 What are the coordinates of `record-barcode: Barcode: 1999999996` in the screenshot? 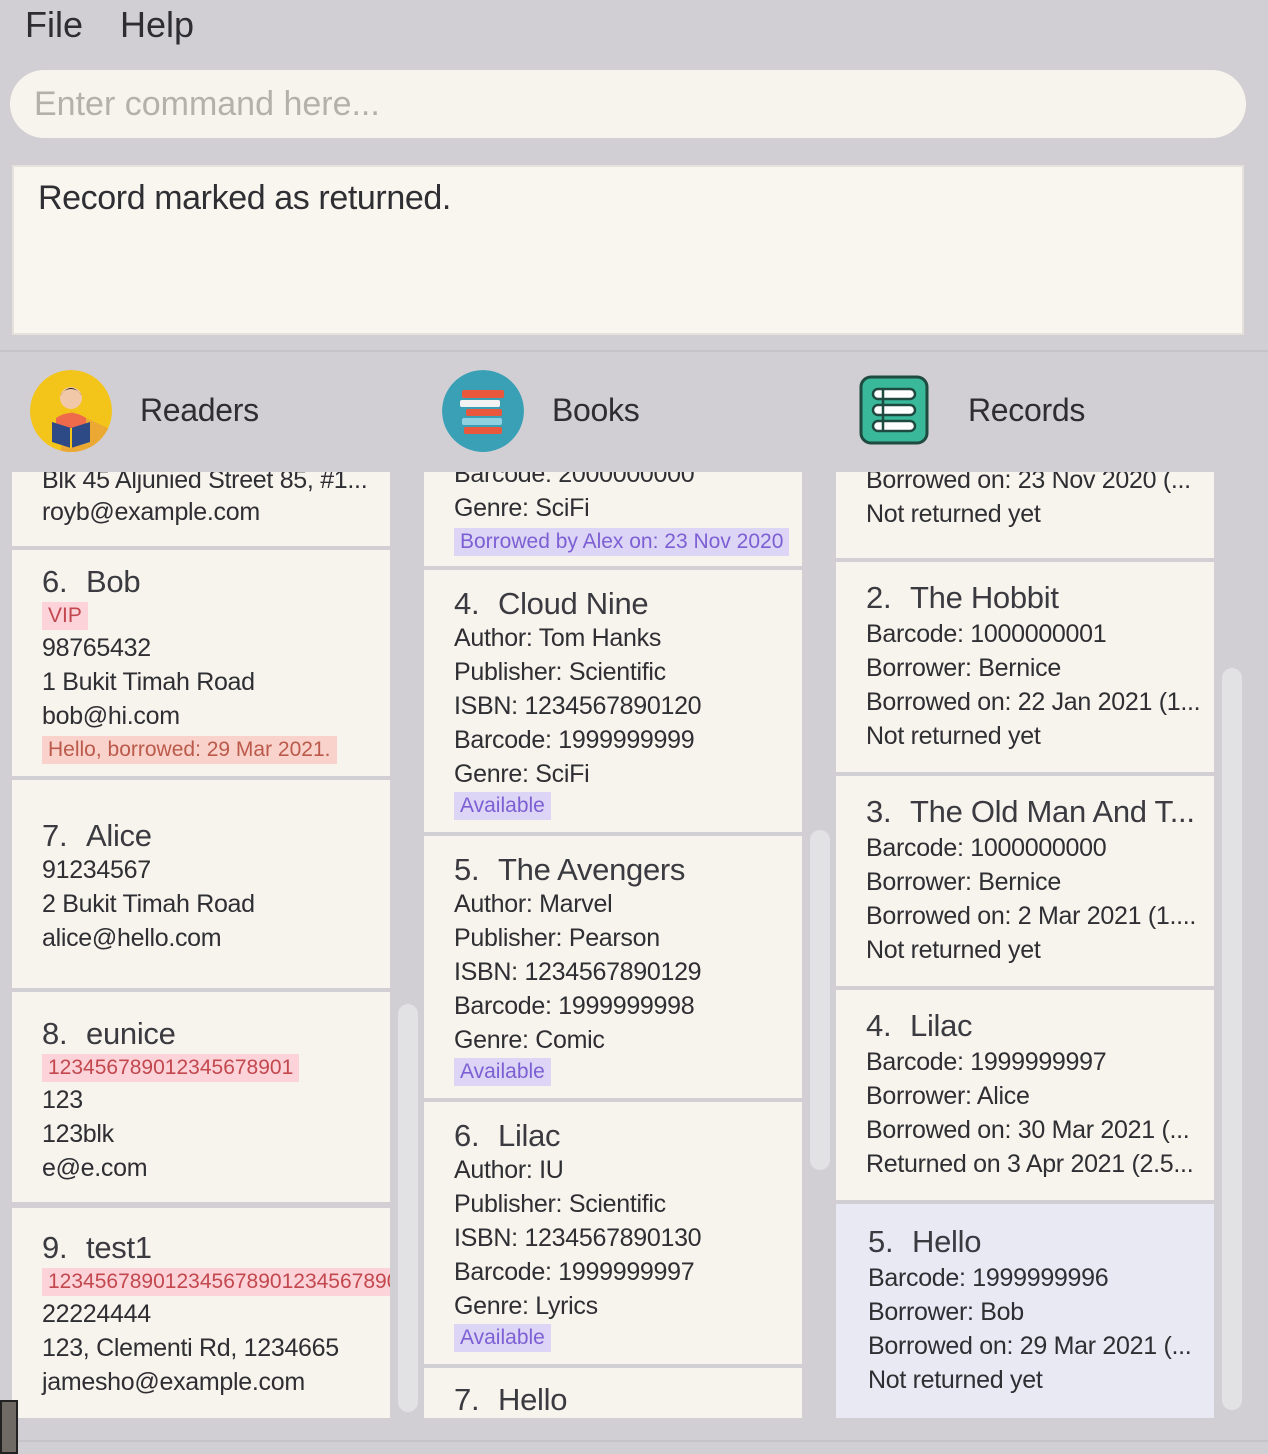 It's located at (988, 1278).